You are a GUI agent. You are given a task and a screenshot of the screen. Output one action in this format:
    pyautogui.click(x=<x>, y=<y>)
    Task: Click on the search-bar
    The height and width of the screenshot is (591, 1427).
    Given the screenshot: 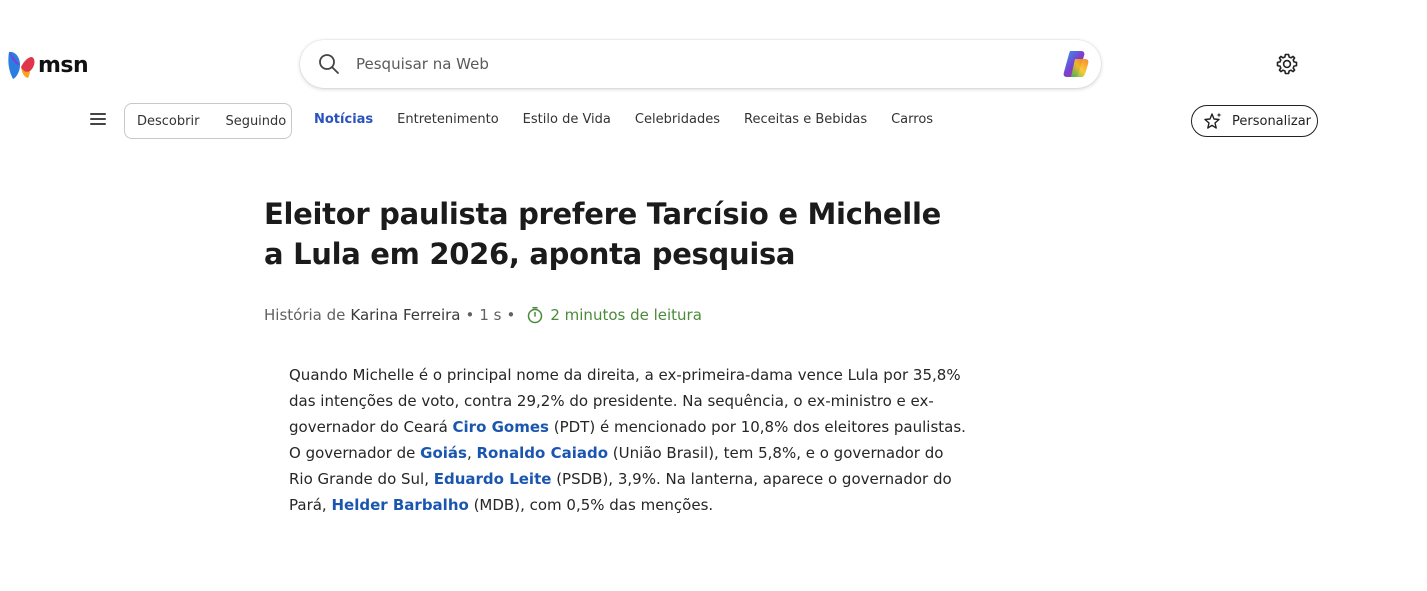 What is the action you would take?
    pyautogui.click(x=700, y=64)
    